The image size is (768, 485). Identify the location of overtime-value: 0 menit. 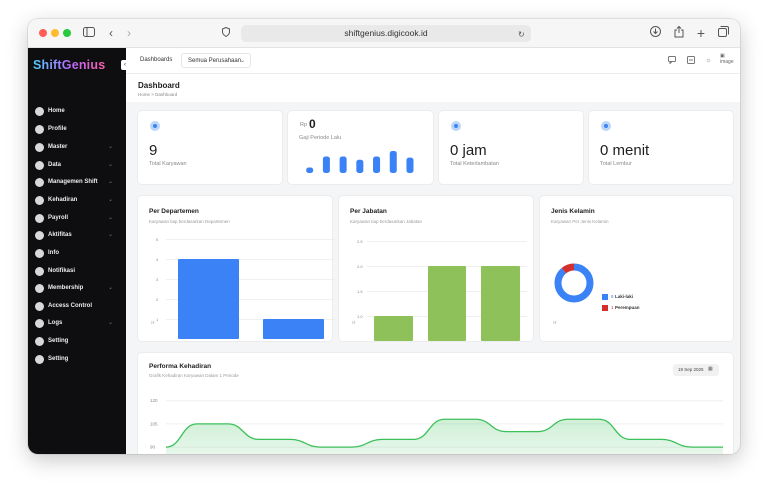
(625, 150).